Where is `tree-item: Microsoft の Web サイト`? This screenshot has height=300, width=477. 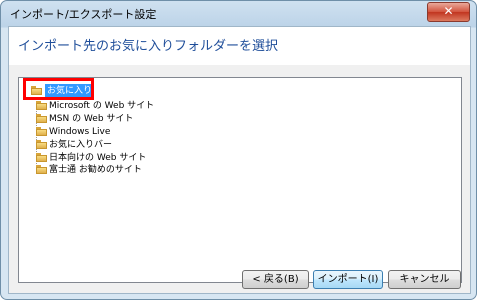
tree-item: Microsoft の Web サイト is located at coordinates (95, 106).